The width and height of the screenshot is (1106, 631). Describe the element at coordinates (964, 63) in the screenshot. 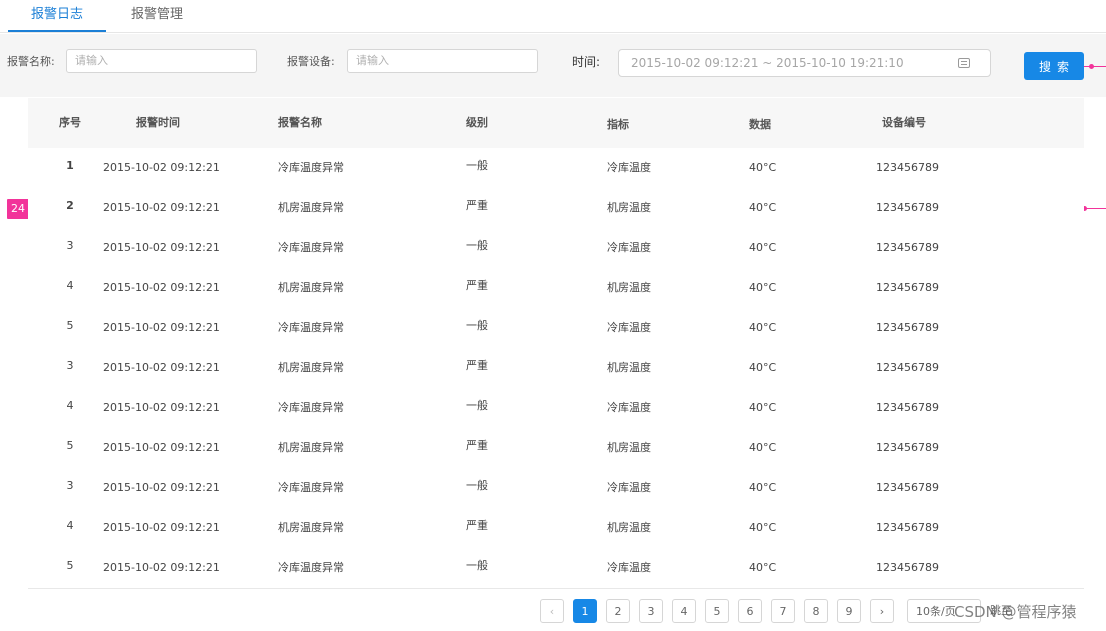

I see `calendar-icon` at that location.